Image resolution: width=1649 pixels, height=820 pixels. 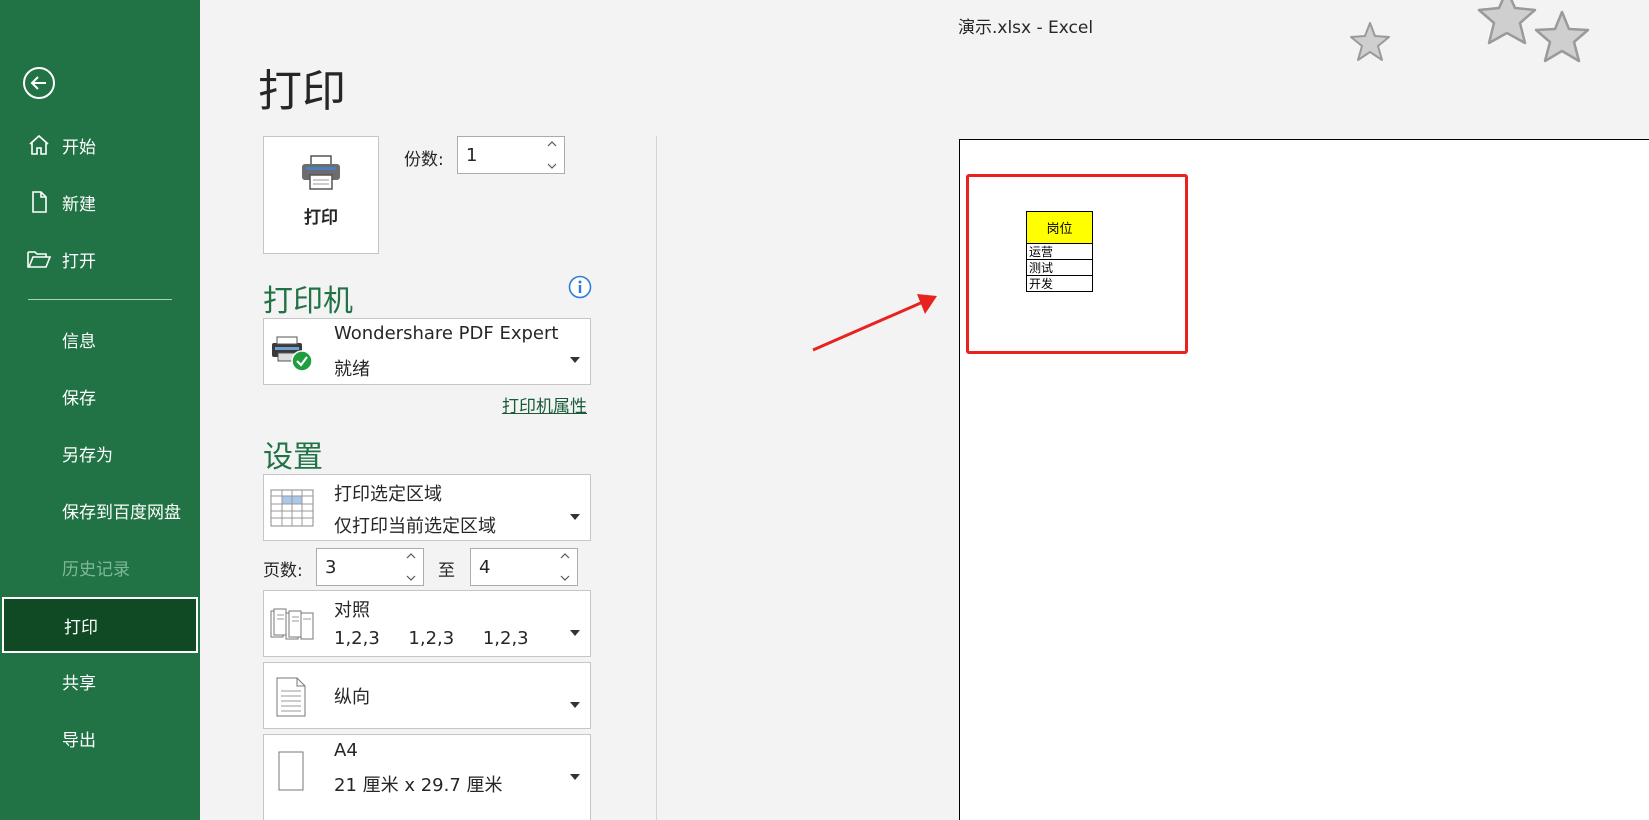 What do you see at coordinates (100, 625) in the screenshot?
I see `nav-item-print: 打印` at bounding box center [100, 625].